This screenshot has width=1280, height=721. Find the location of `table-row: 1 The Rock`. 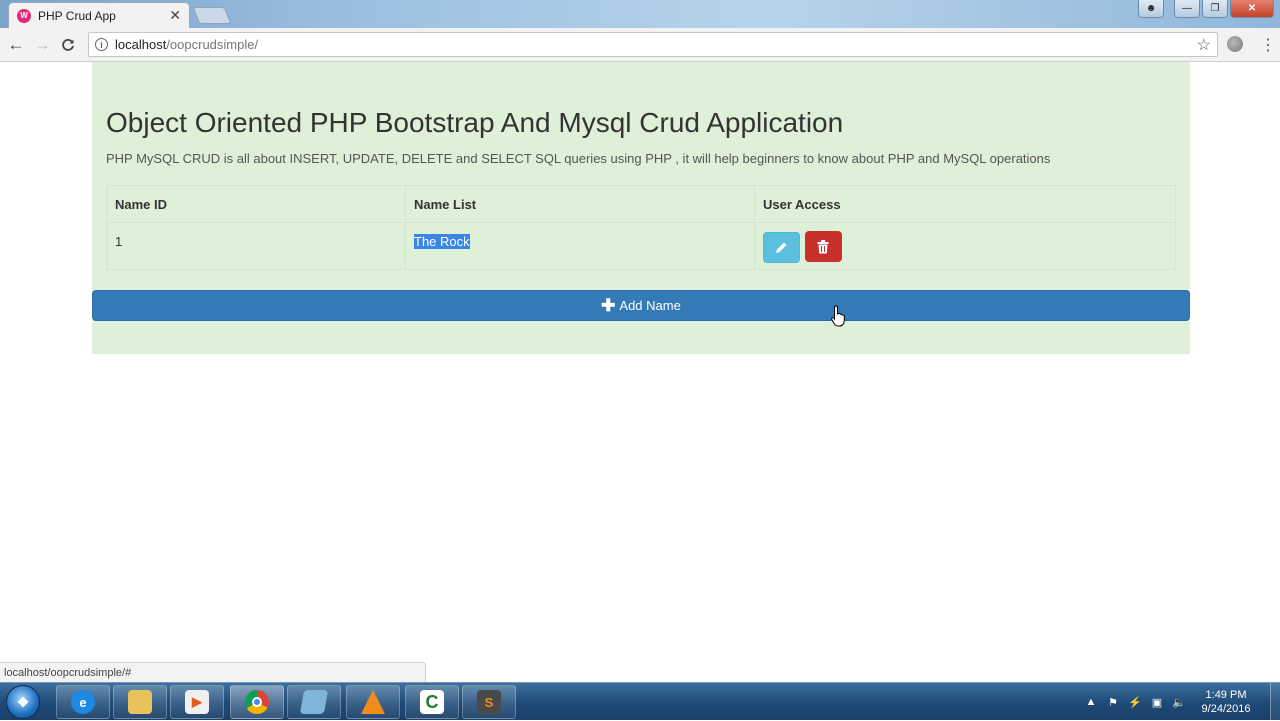

table-row: 1 The Rock is located at coordinates (641, 246).